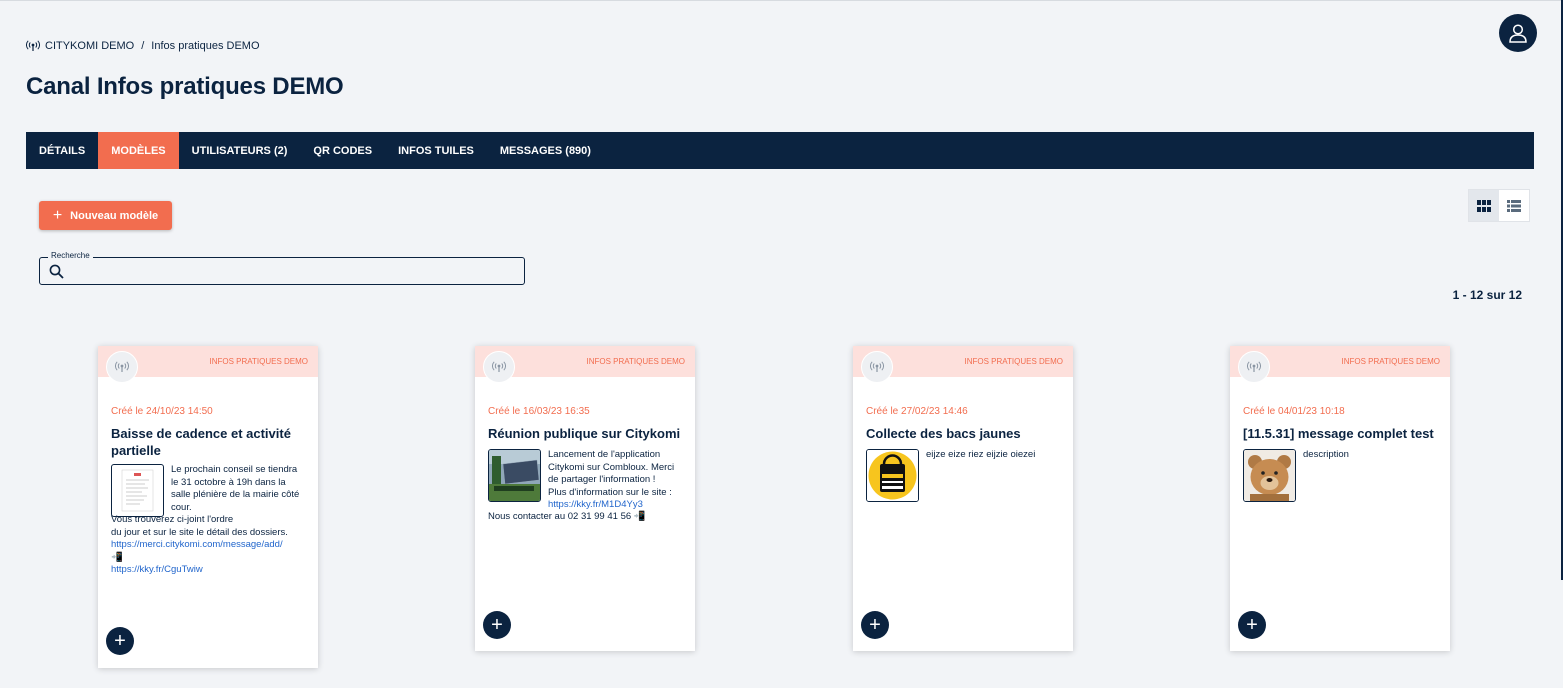  I want to click on tab-messages: MESSAGES (890), so click(545, 150).